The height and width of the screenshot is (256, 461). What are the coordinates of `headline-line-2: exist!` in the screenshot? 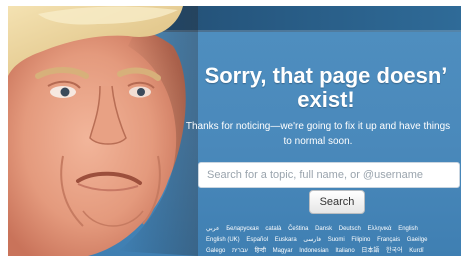 It's located at (326, 99).